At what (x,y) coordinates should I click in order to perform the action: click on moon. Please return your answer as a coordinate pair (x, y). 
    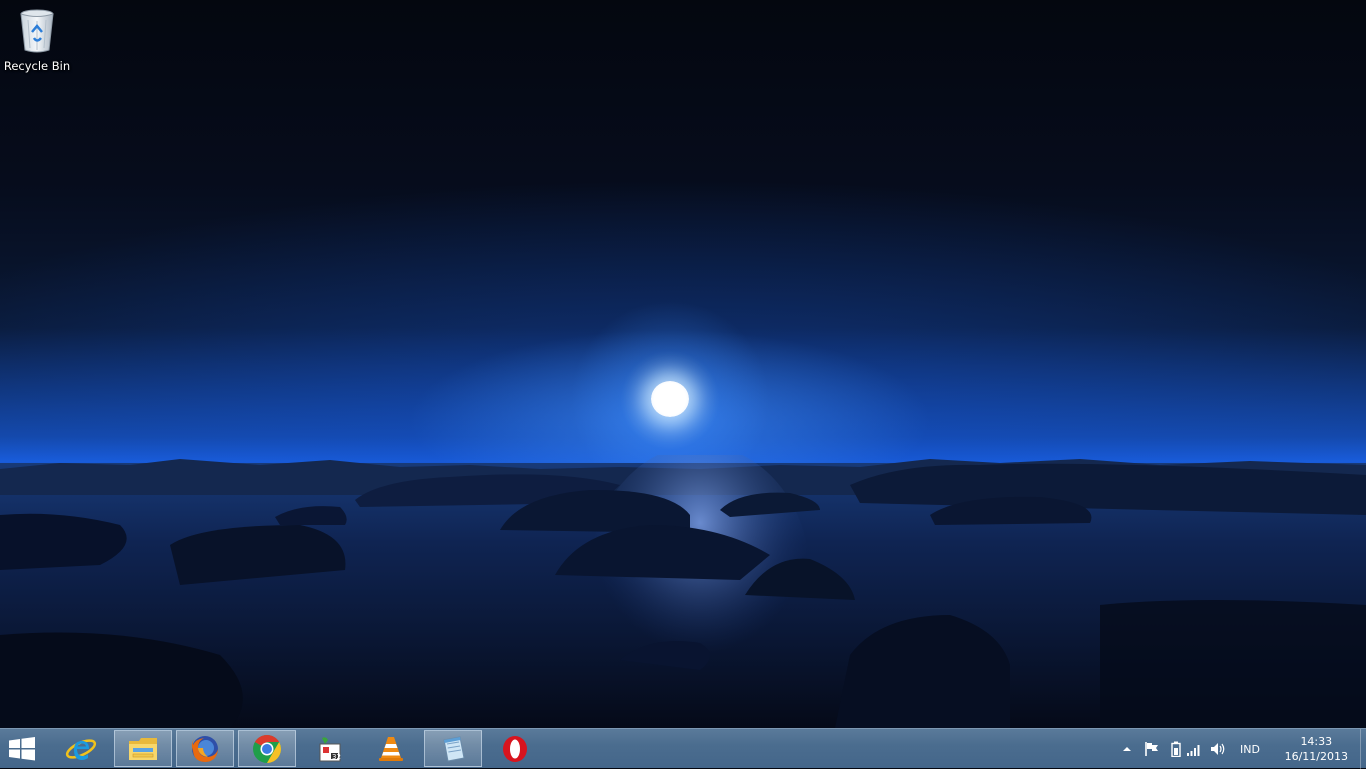
    Looking at the image, I should click on (670, 399).